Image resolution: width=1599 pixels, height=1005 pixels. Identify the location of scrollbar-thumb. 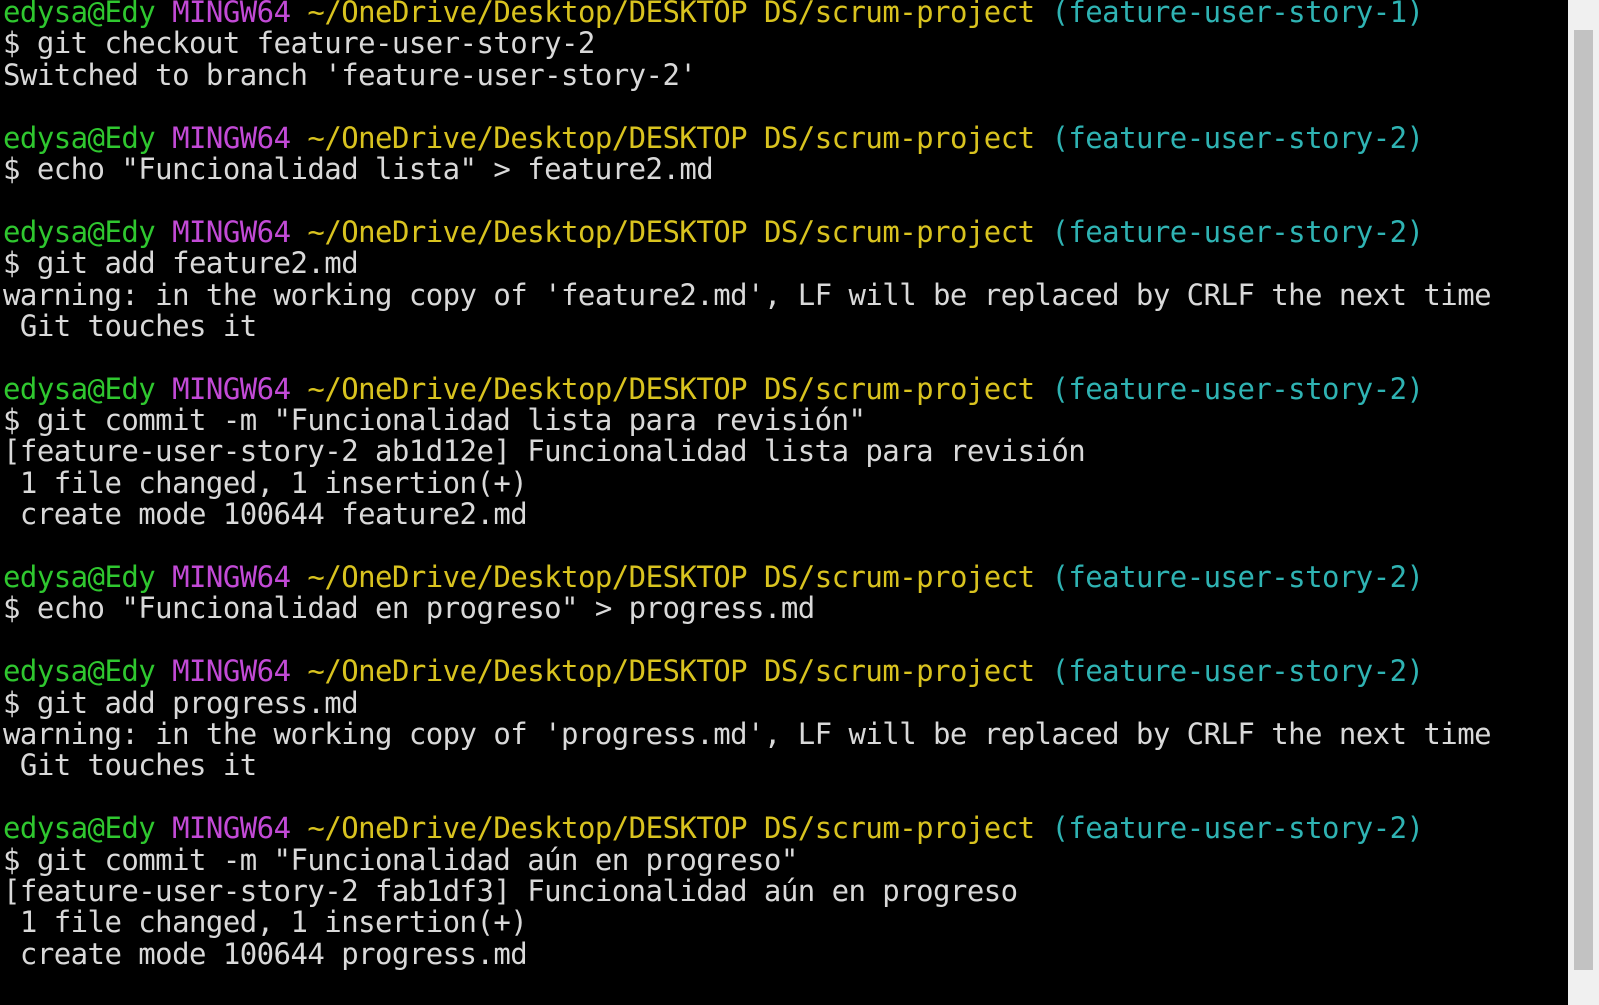
(1583, 500).